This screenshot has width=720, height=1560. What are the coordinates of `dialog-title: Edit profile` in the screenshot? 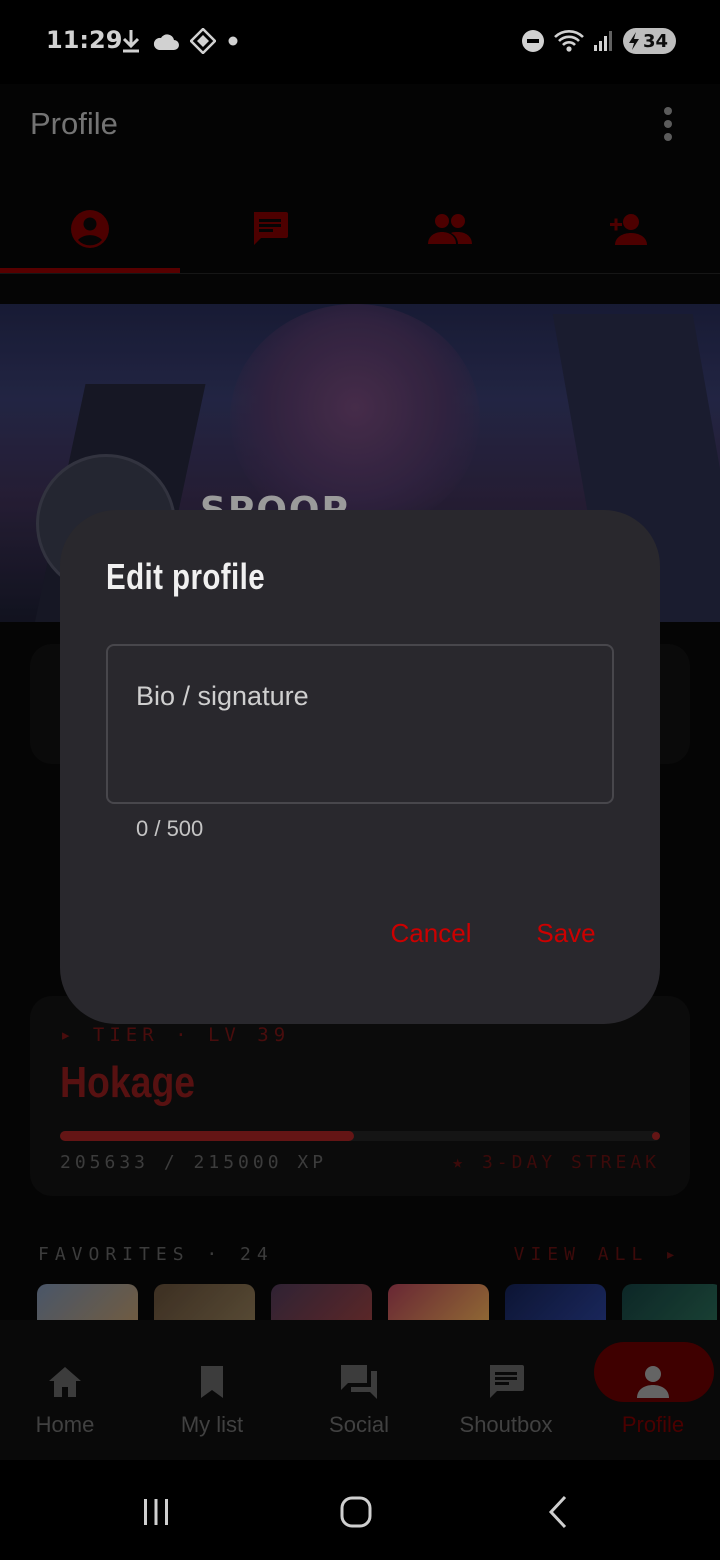 It's located at (186, 576).